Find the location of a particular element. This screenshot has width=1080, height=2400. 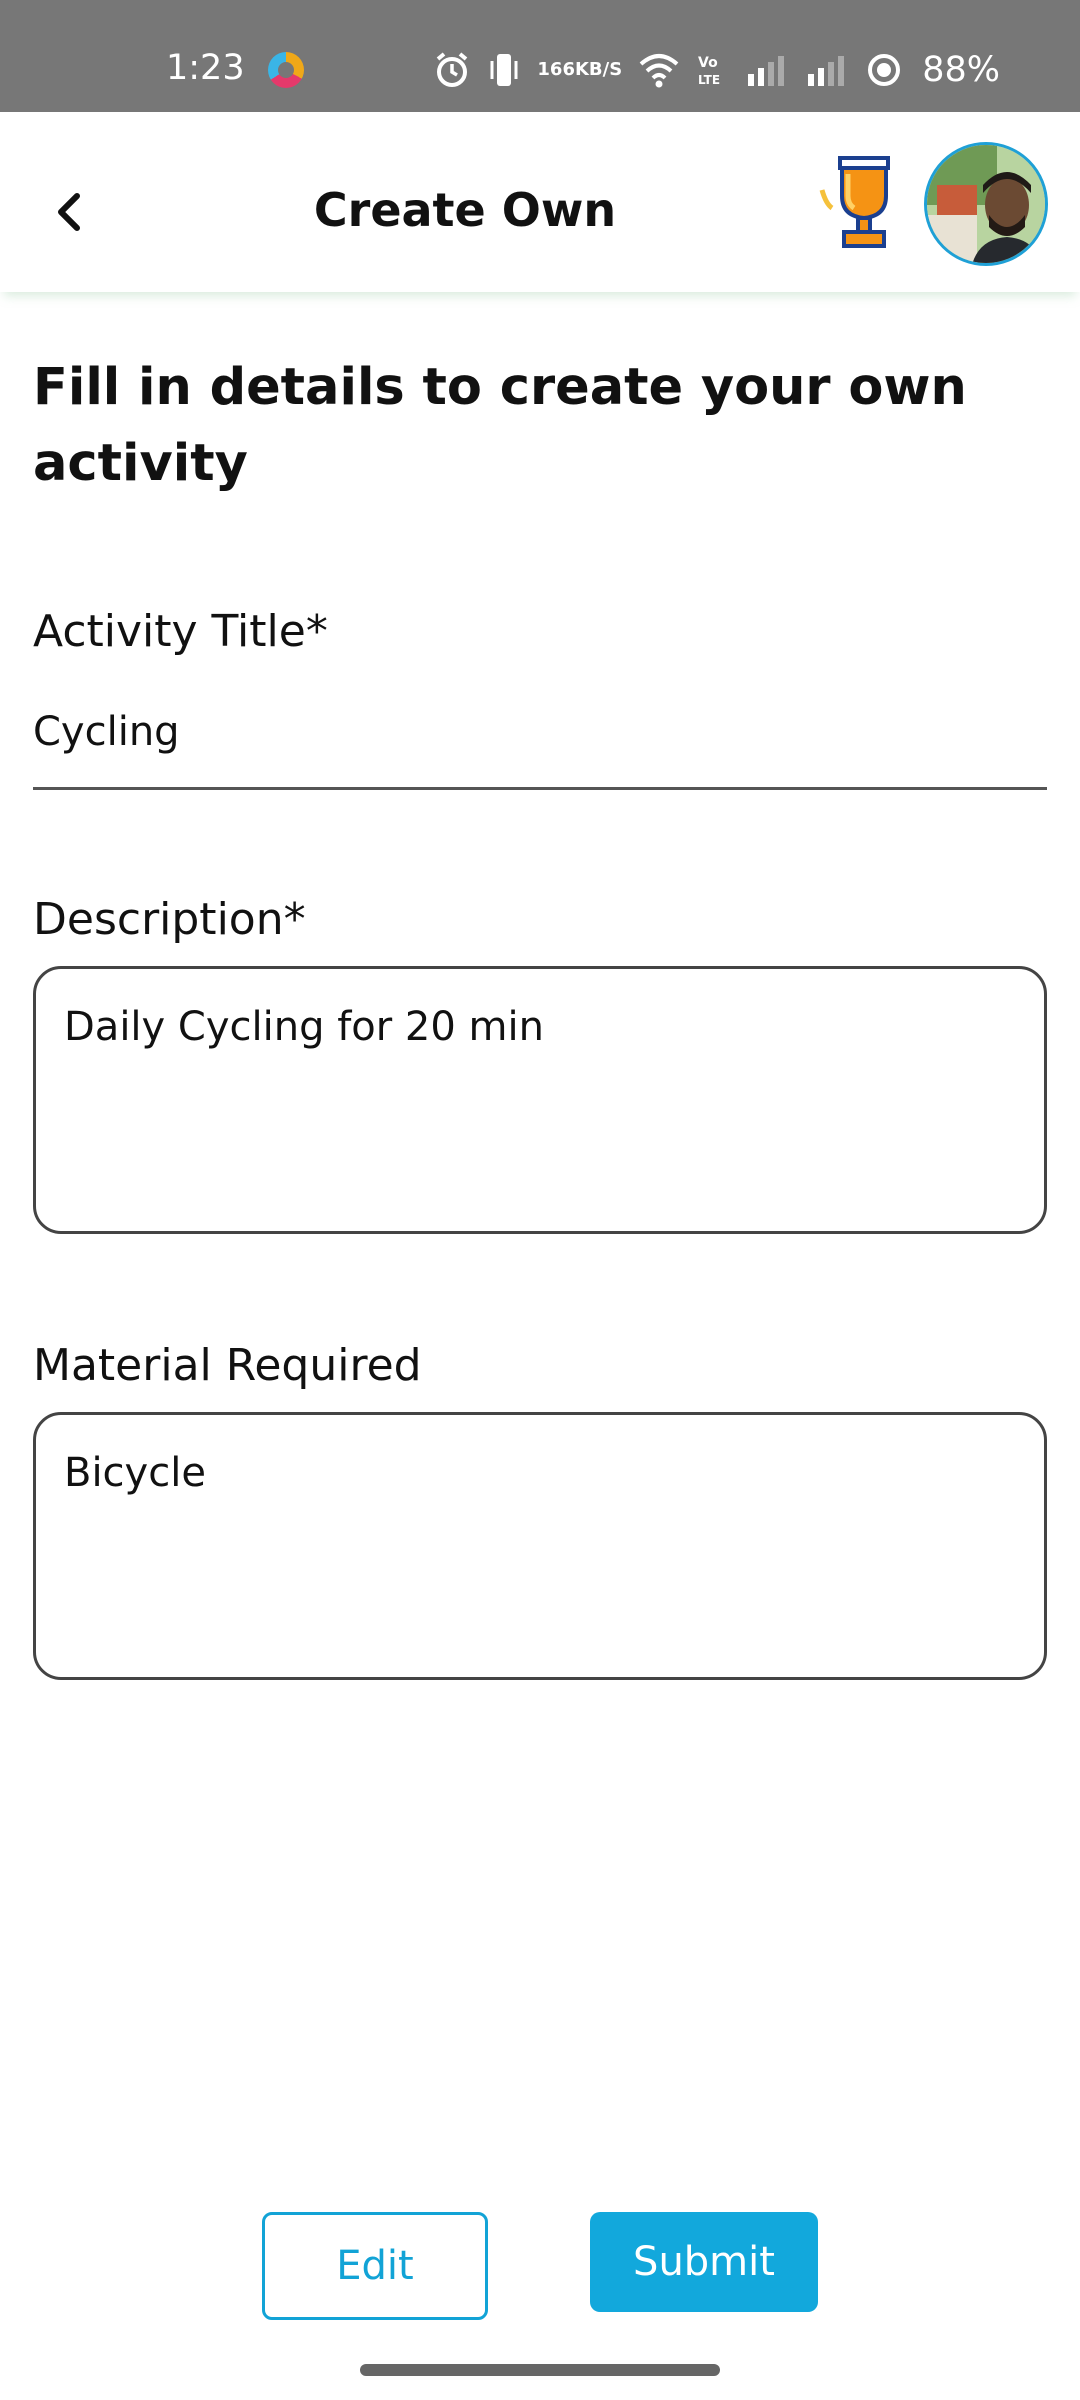

svg-text: LTE is located at coordinates (709, 80).